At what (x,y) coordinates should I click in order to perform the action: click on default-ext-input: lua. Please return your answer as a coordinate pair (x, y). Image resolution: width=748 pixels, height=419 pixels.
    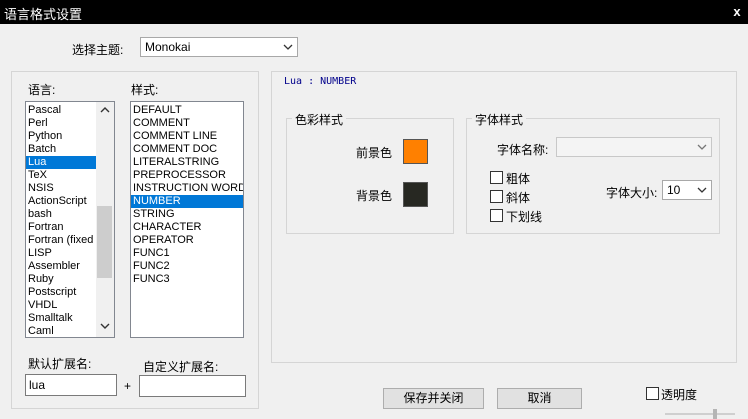
    Looking at the image, I should click on (71, 385).